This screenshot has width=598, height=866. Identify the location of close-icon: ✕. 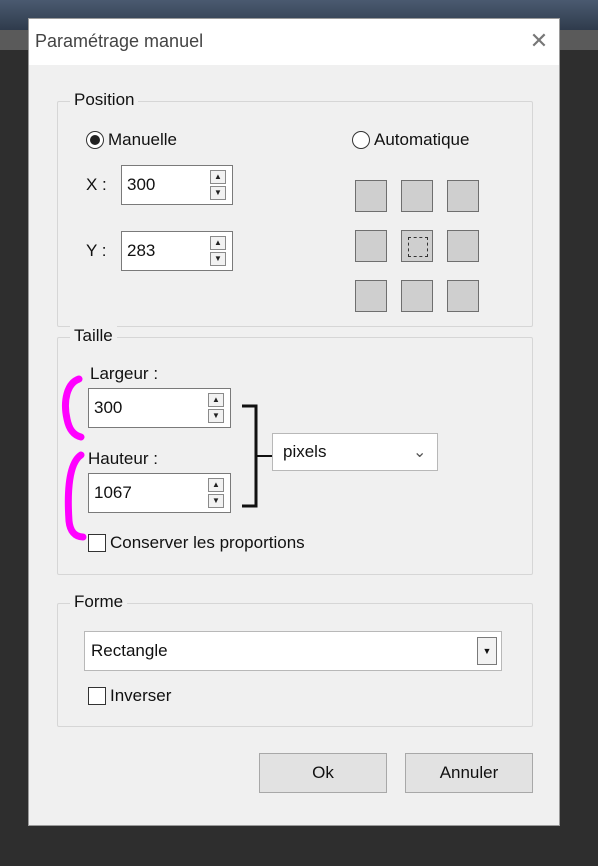
(539, 41).